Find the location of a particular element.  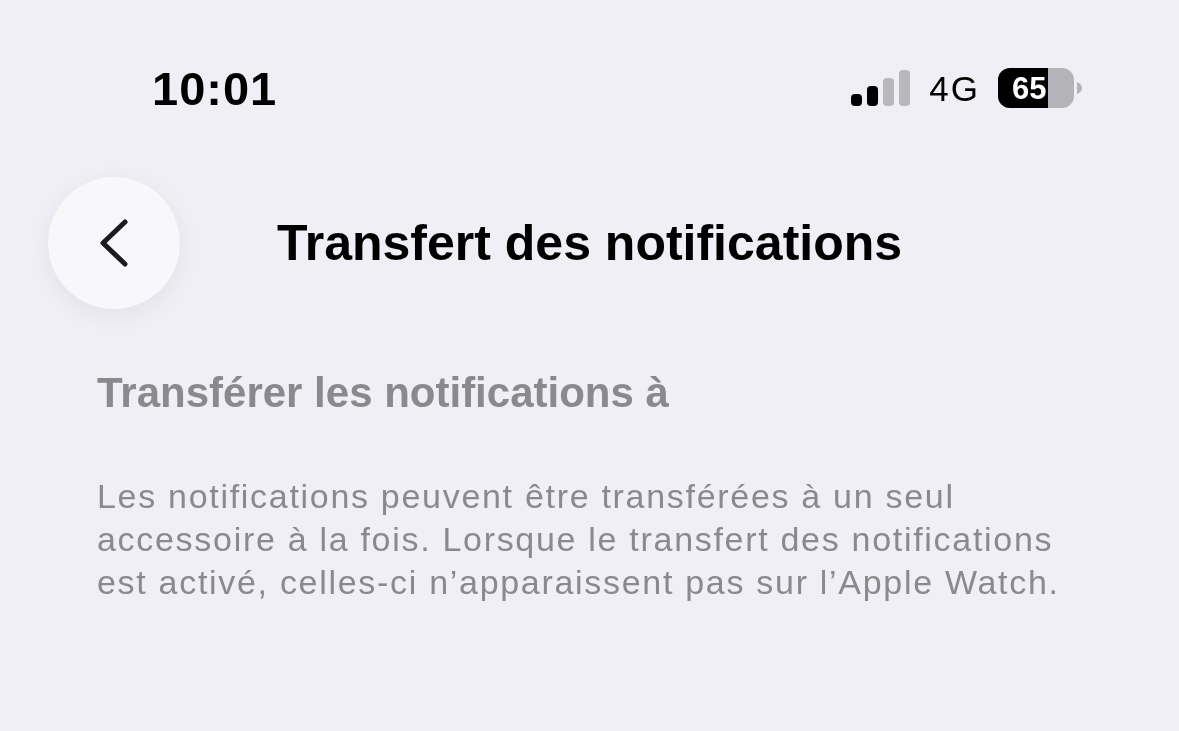

section-footer: Les notifications peuvent être transférées à un seul accessoire à la fois. Lorsque le transfert des notifications est activé, celles-ci n’apparaissent pas sur l’Apple Watch. is located at coordinates (592, 540).